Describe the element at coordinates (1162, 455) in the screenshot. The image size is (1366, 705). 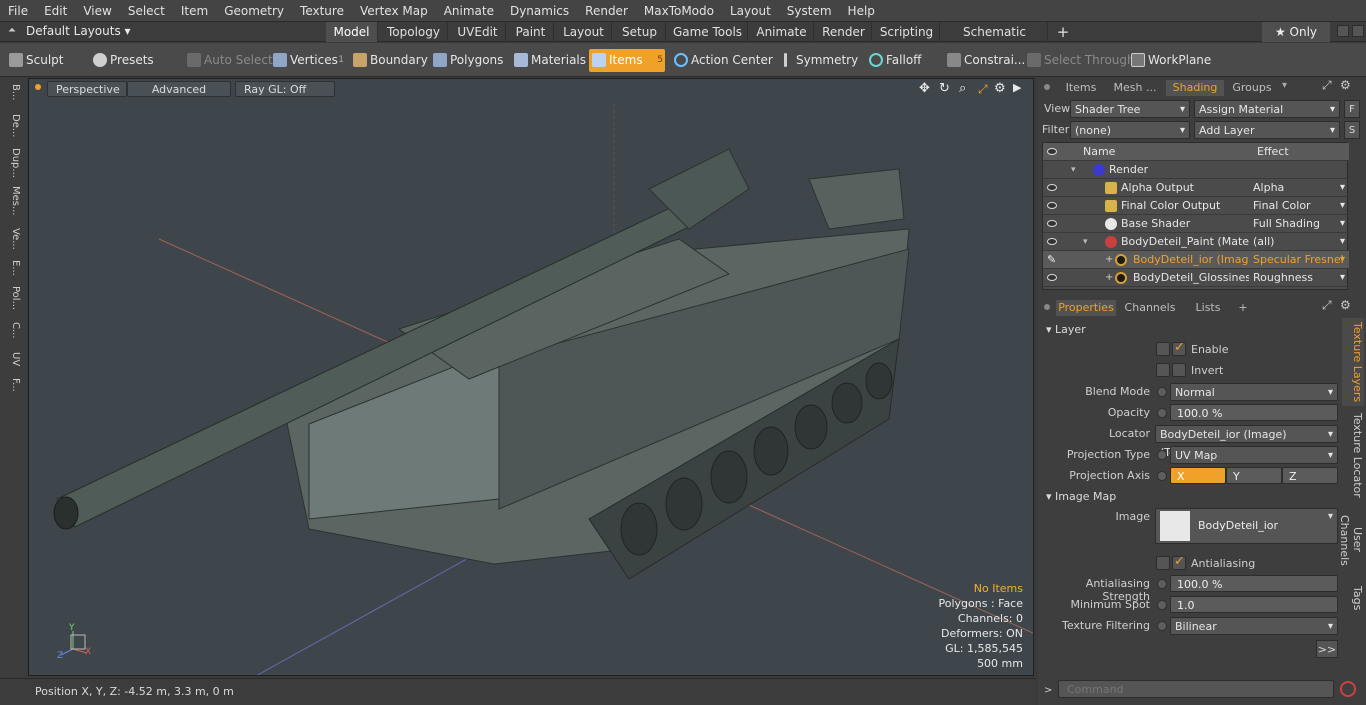
I see `projection-type-anim-dot` at that location.